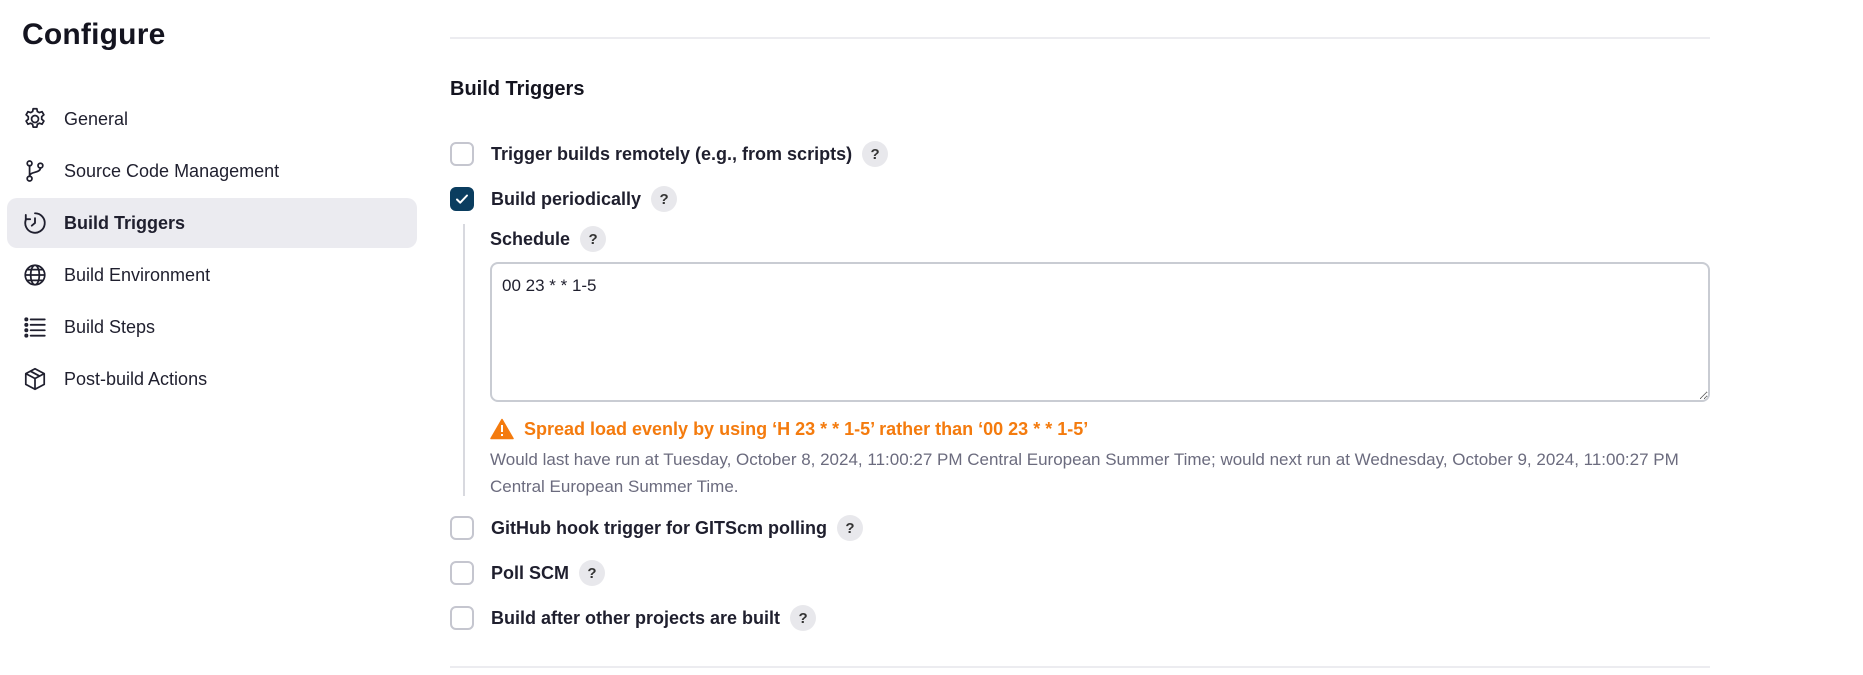 This screenshot has height=675, width=1863. Describe the element at coordinates (136, 378) in the screenshot. I see `sidebar-item-label: Post-build Actions` at that location.